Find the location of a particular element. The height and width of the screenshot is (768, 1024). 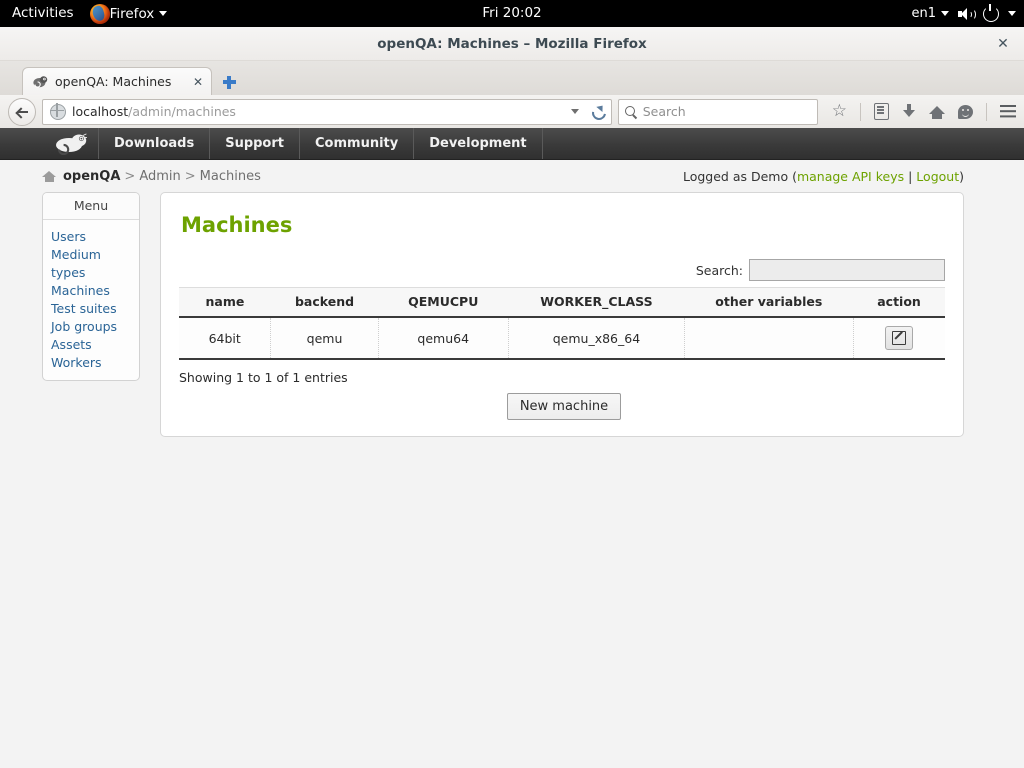

cell-other-variables is located at coordinates (769, 338).